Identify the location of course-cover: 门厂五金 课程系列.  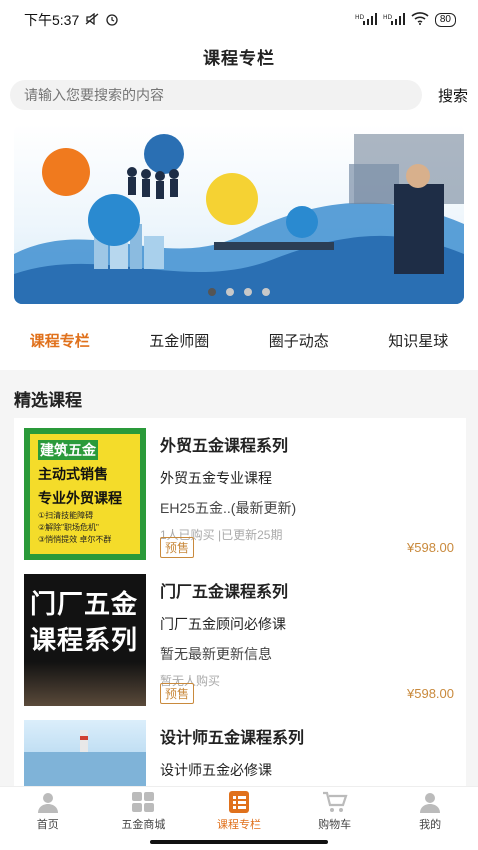
(85, 640).